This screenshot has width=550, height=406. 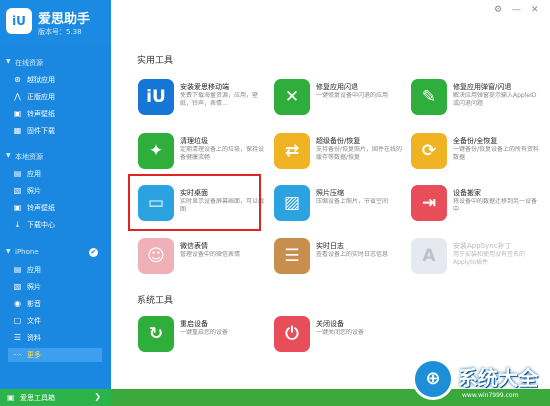 I want to click on tool-desc: 压缩设备上照片，节省空间, so click(x=352, y=201).